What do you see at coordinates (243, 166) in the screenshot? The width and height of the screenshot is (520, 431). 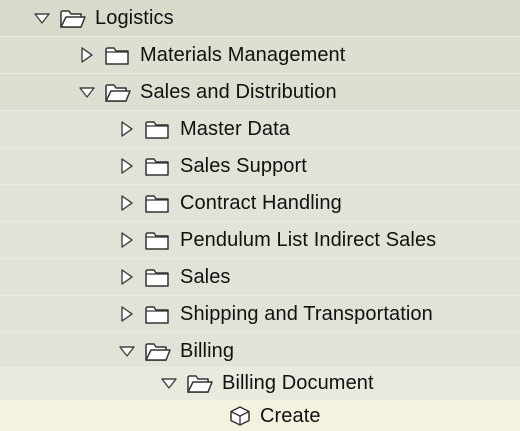 I see `tree-node-label: Sales Support` at bounding box center [243, 166].